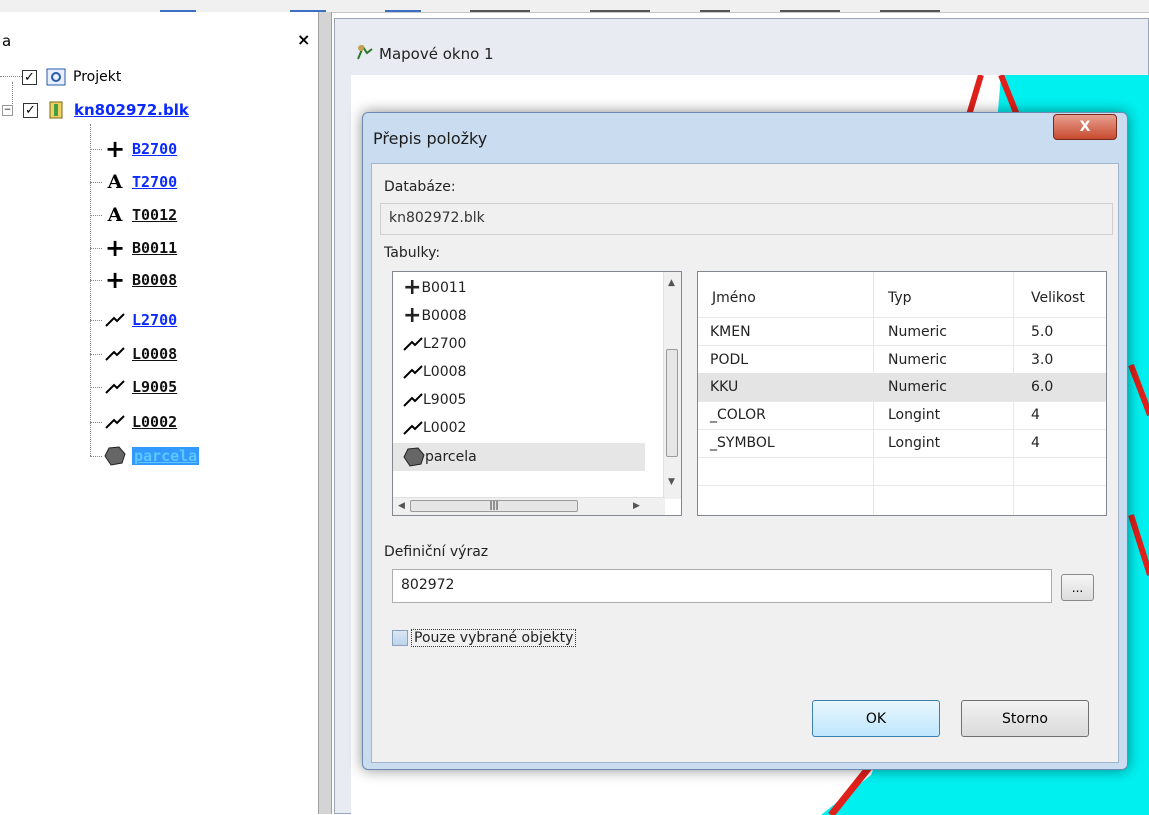  I want to click on database-label: Databáze:, so click(420, 187).